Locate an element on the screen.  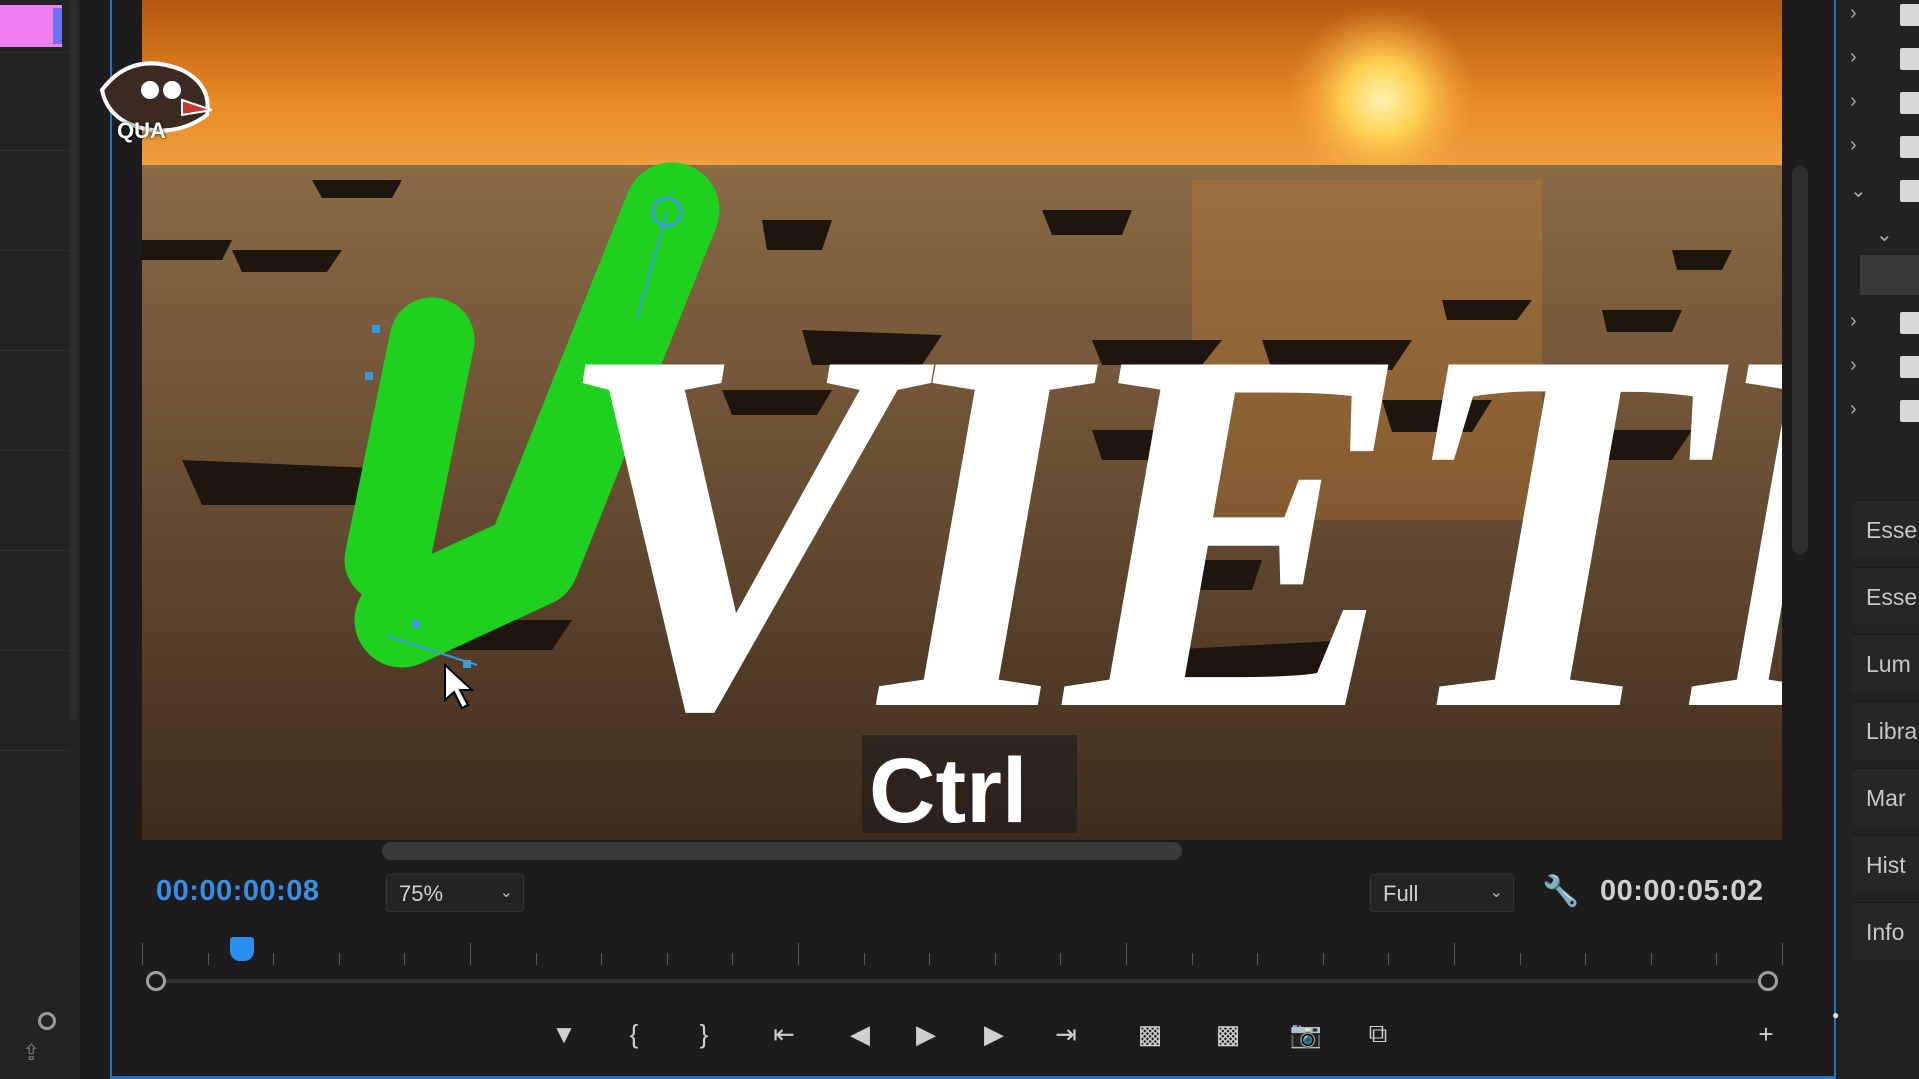
tab-essential-graphics: Esse is located at coordinates (1885, 529).